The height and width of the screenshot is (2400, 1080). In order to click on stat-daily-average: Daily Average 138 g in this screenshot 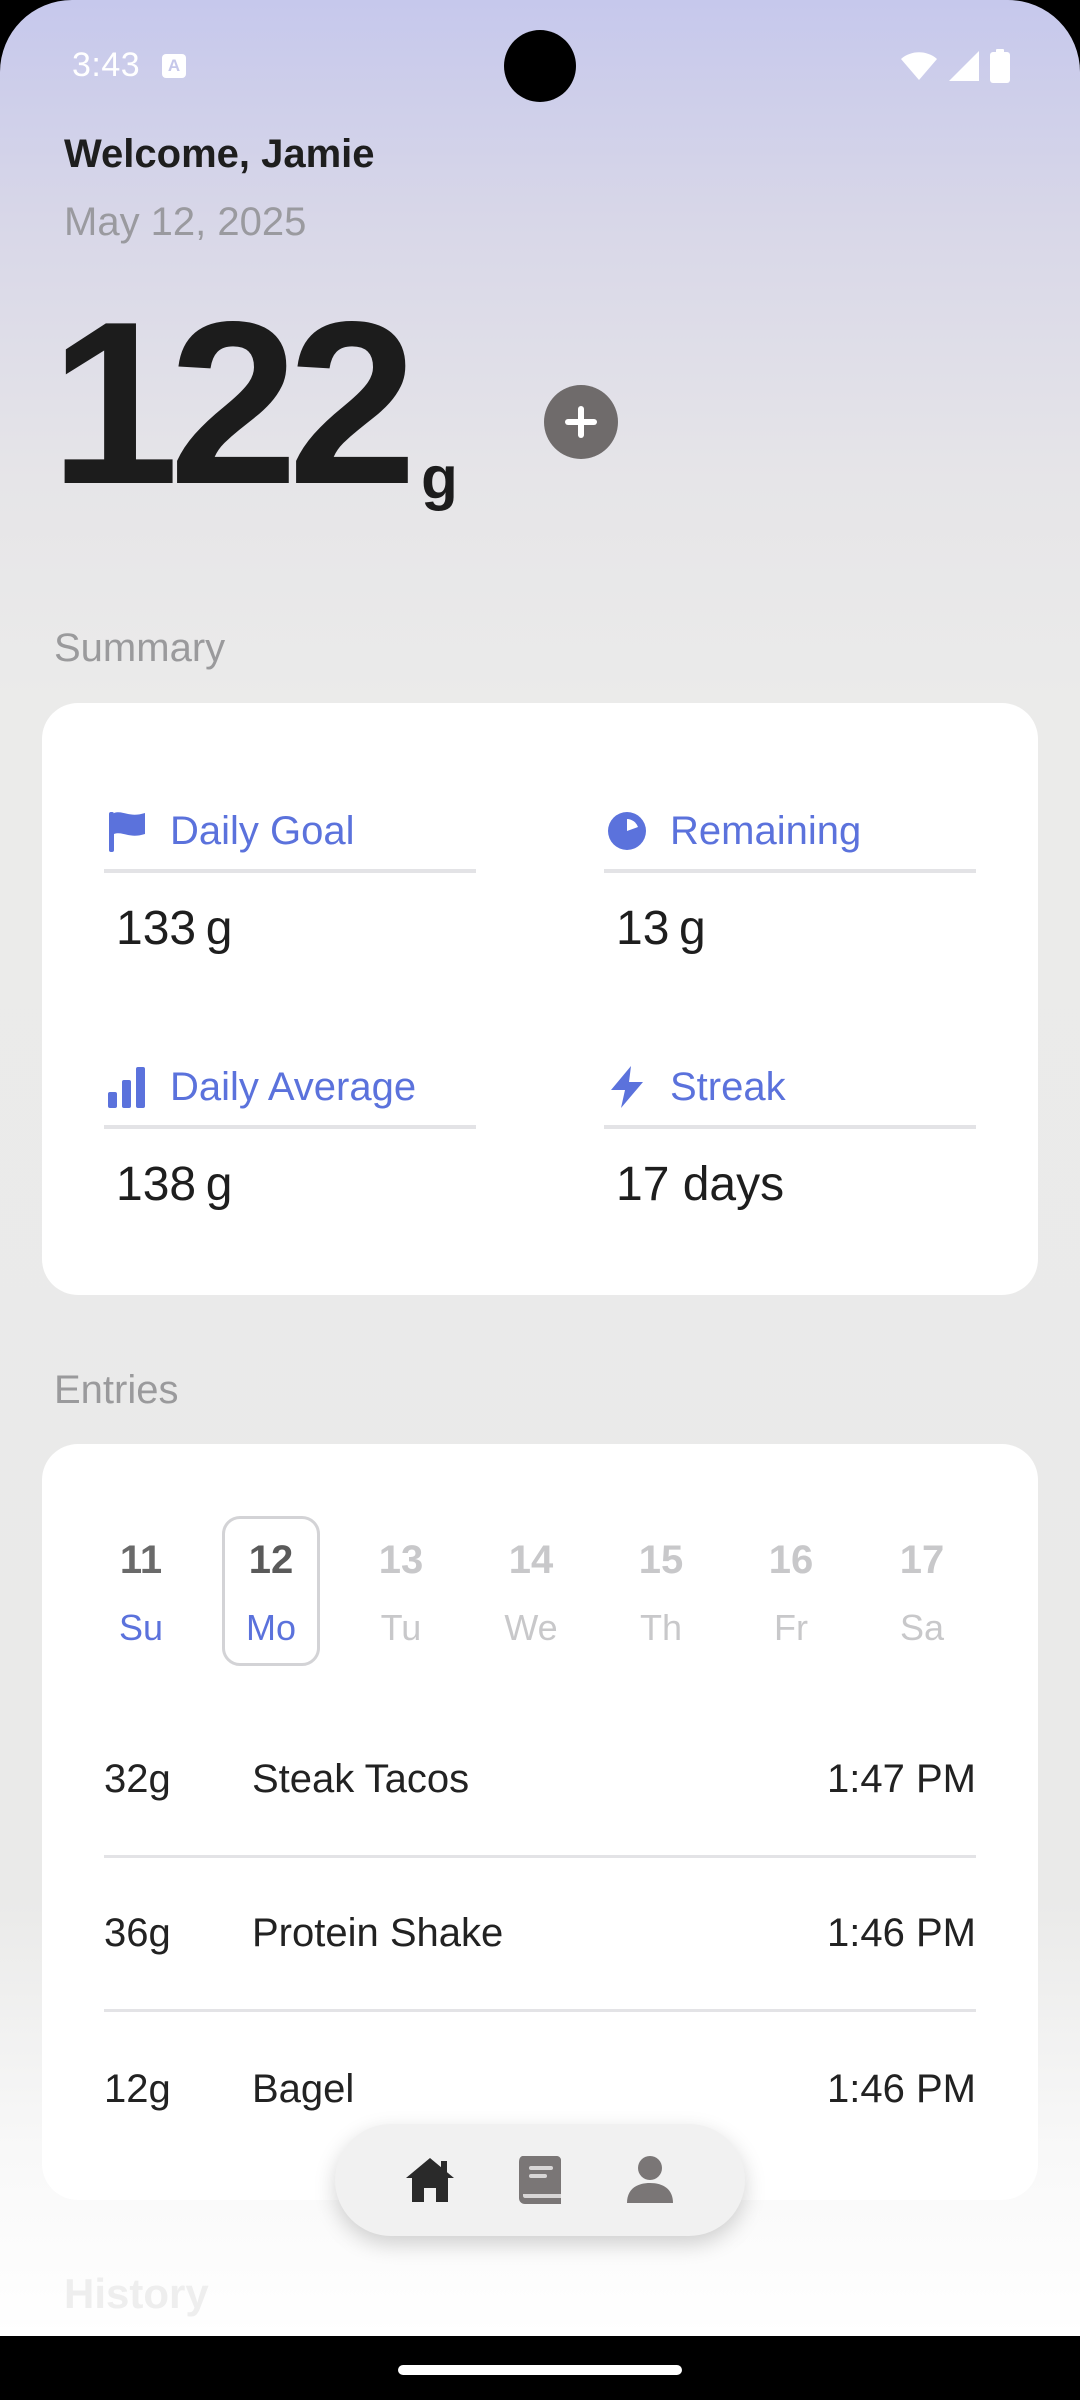, I will do `click(290, 1130)`.